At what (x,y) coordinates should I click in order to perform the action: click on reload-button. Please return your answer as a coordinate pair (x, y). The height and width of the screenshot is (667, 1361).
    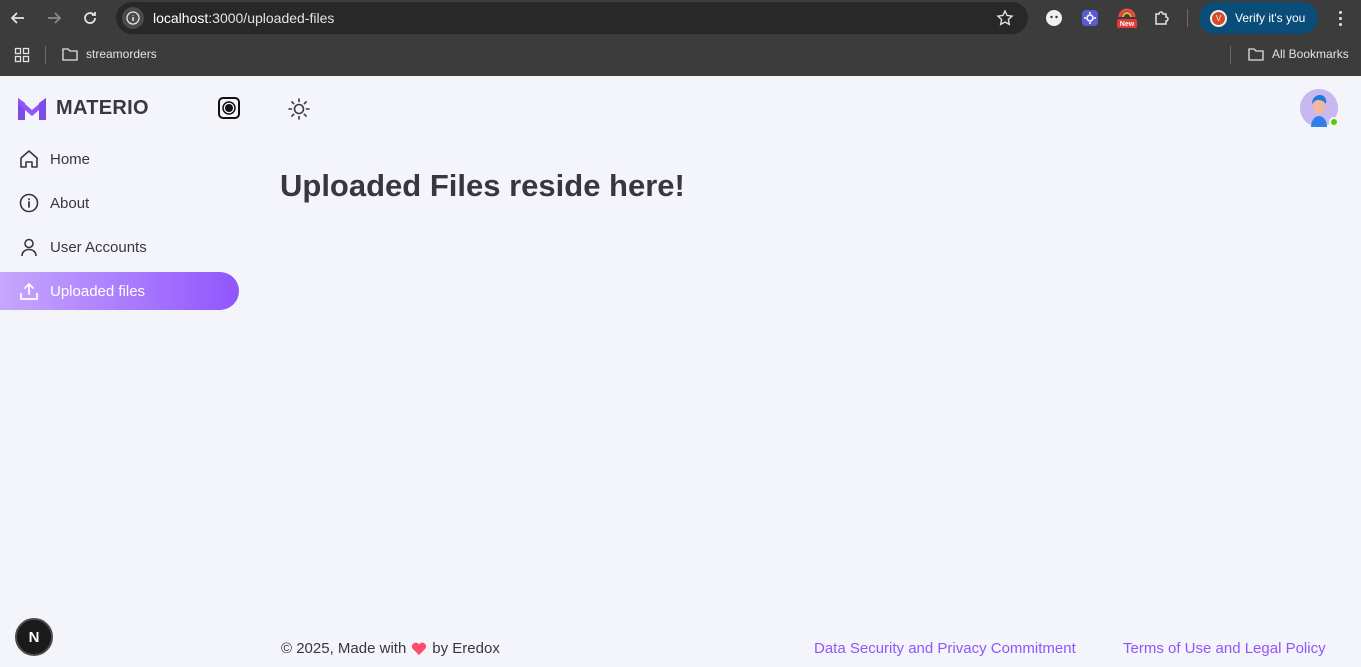
    Looking at the image, I should click on (90, 18).